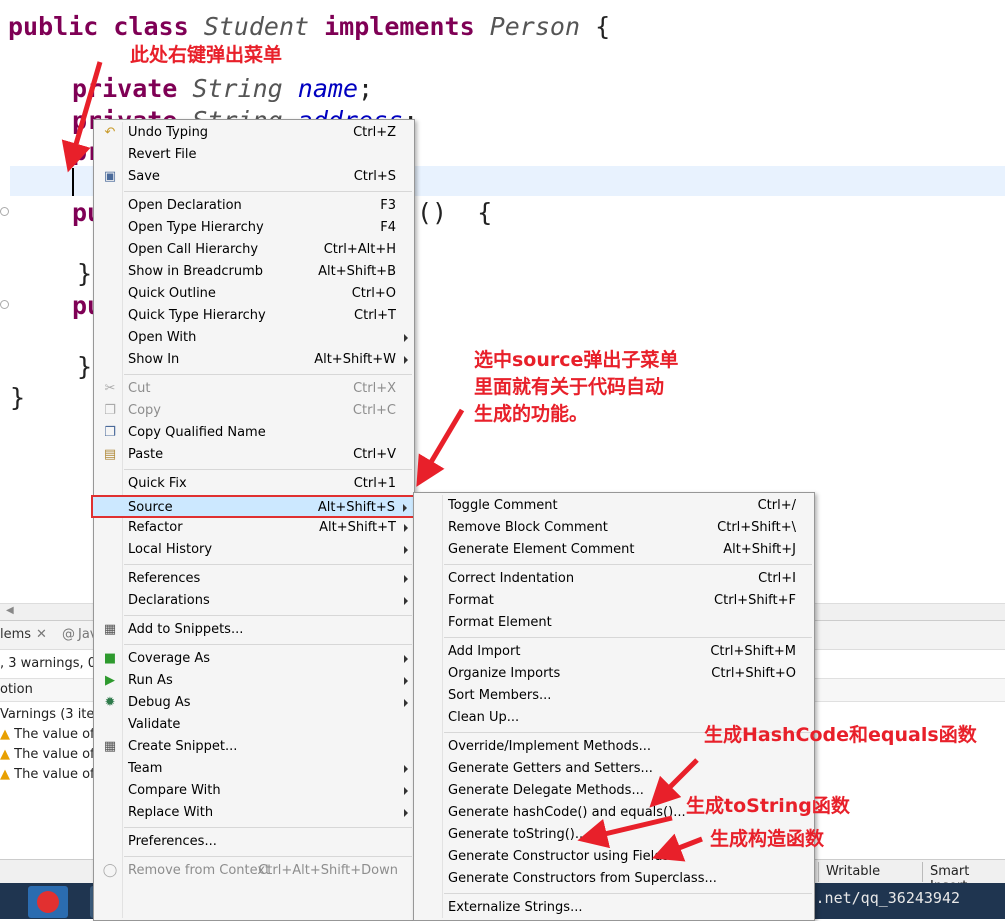 This screenshot has width=1005, height=921. What do you see at coordinates (254, 272) in the screenshot?
I see `menu-item-show-in-breadcrumb: Show in Breadcrumb Alt+Shift+B` at bounding box center [254, 272].